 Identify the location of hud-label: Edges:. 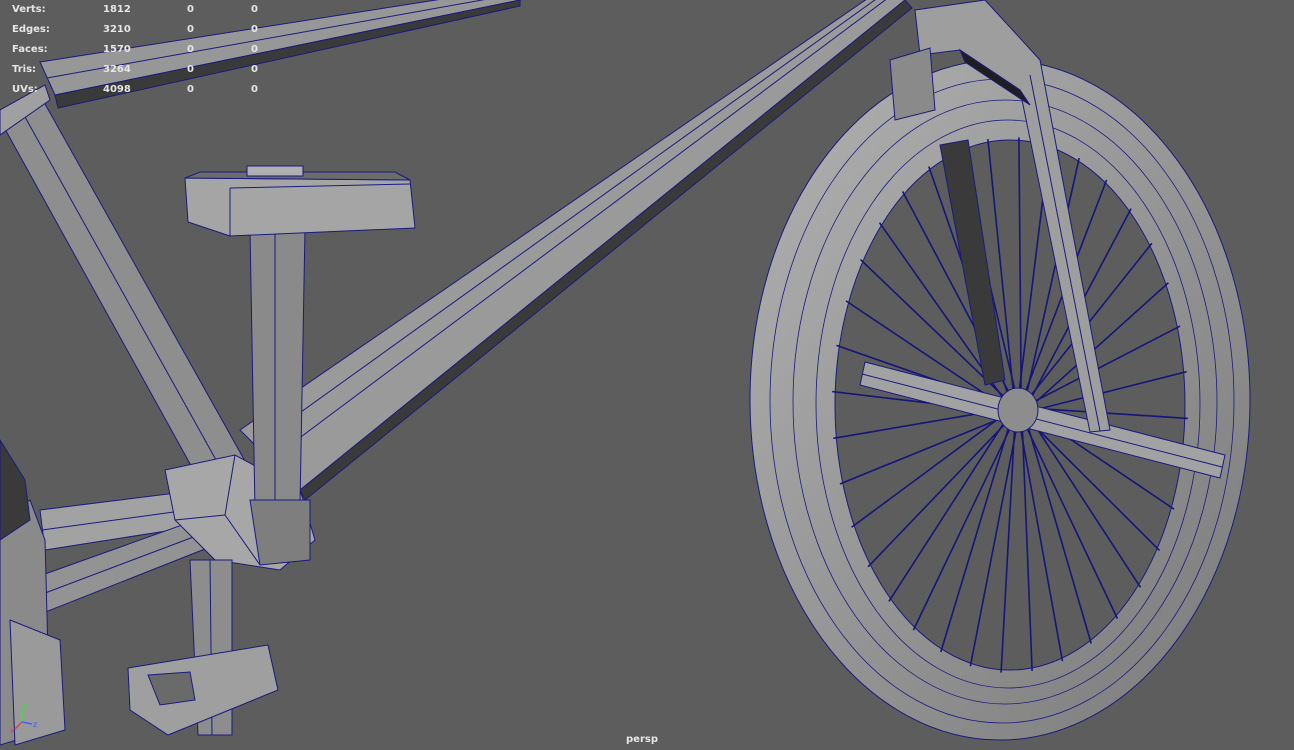
(31, 29).